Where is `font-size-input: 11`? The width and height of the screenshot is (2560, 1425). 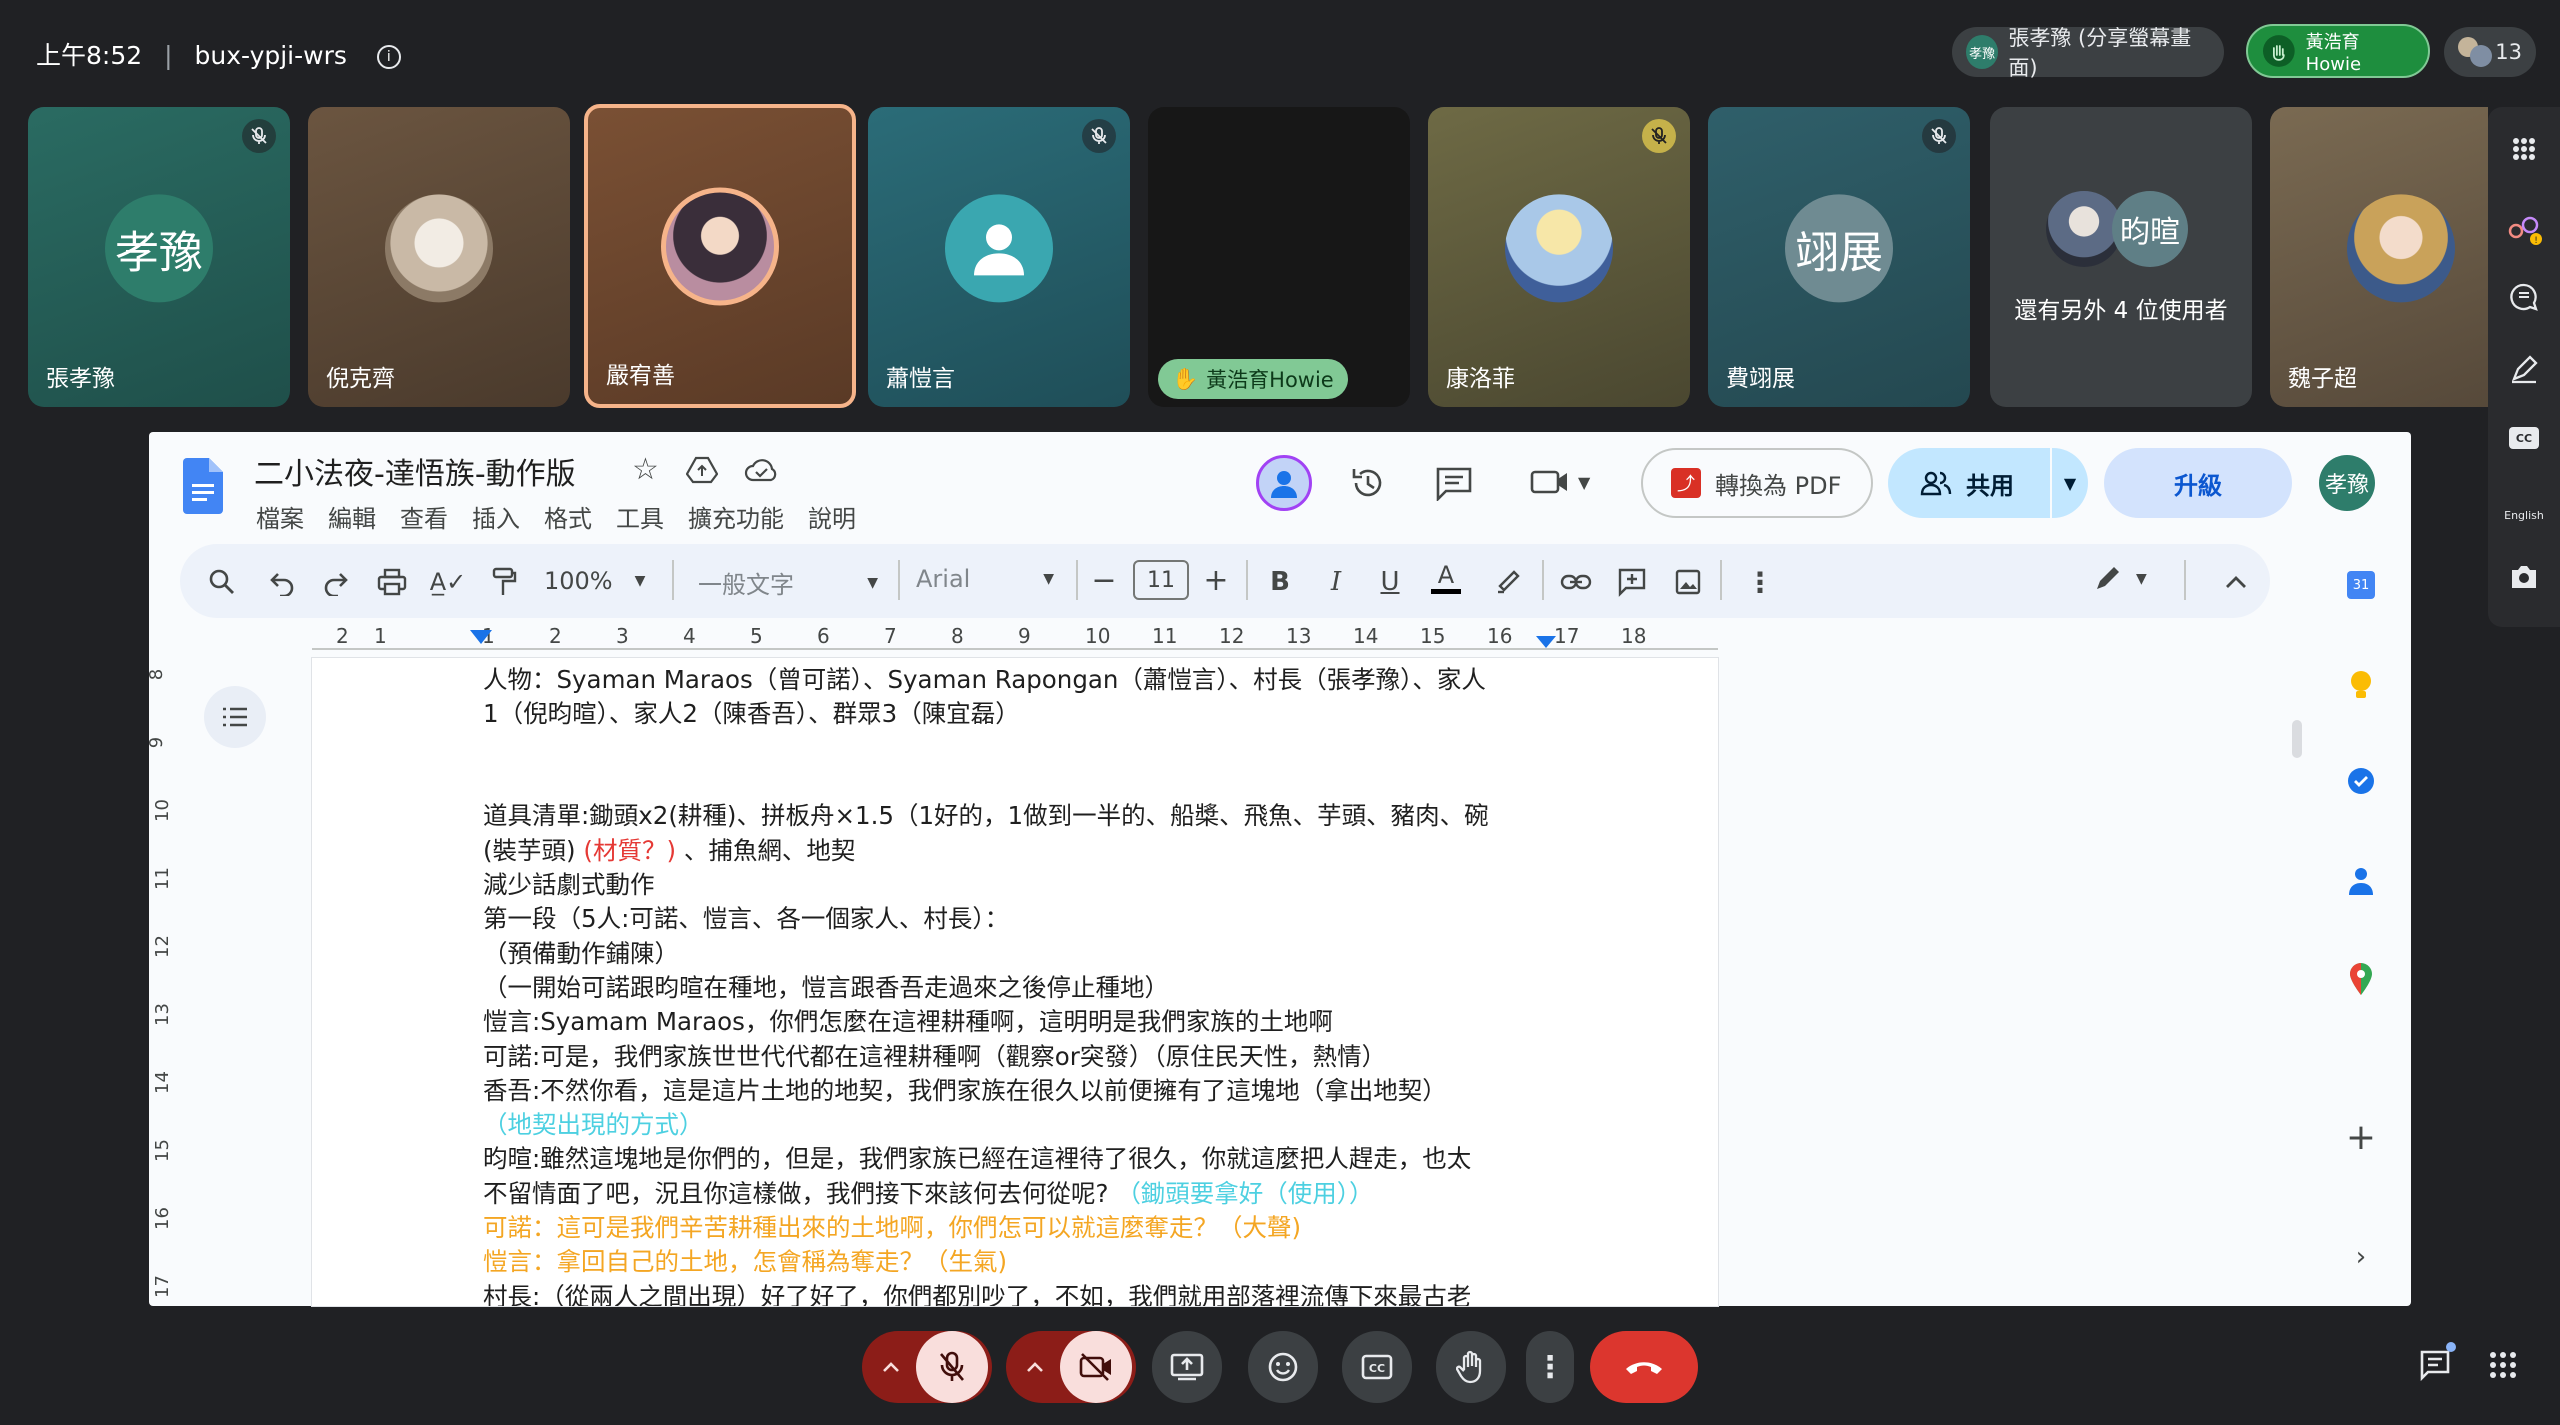 font-size-input: 11 is located at coordinates (1161, 580).